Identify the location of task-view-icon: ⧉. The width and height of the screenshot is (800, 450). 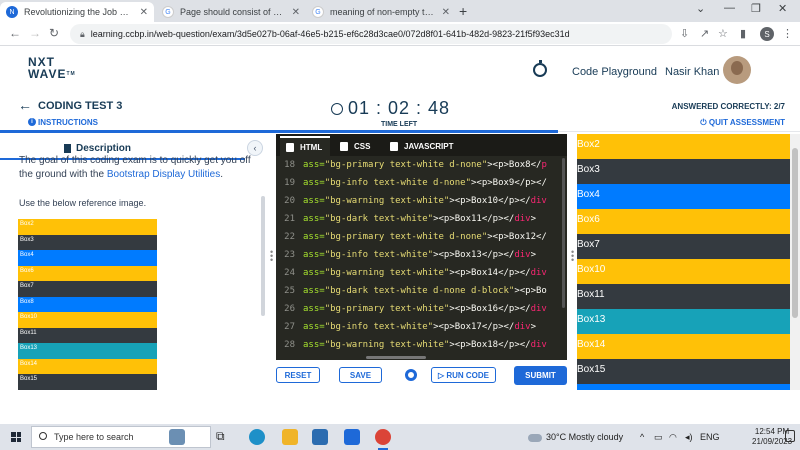
(224, 437).